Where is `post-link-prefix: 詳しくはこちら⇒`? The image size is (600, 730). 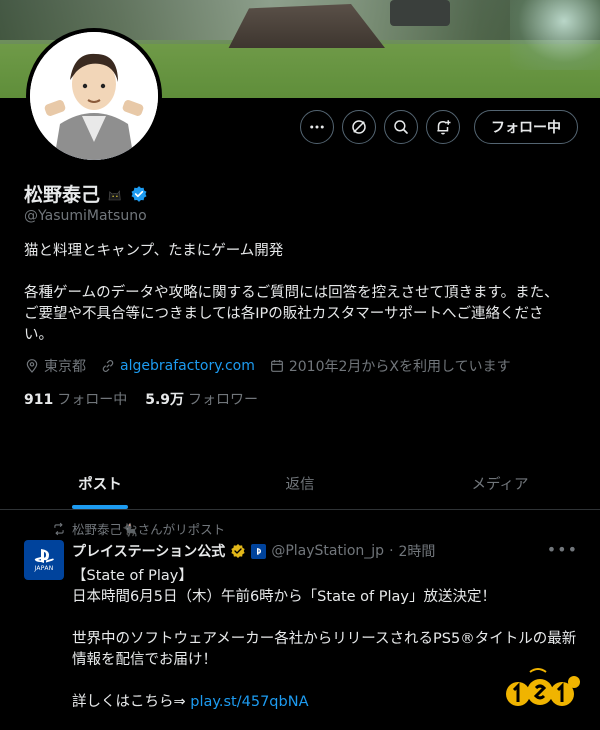
post-link-prefix: 詳しくはこちら⇒ is located at coordinates (131, 702).